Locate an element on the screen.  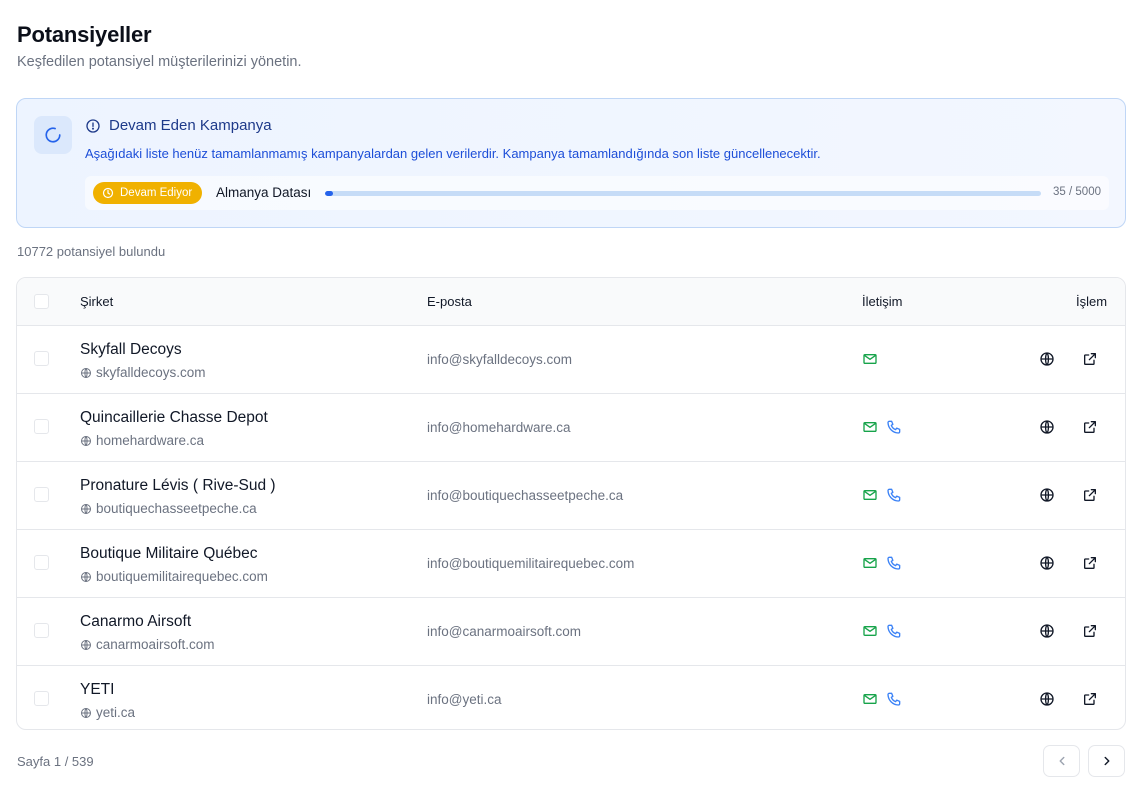
pagination-label: Sayfa 1 / 539 is located at coordinates (55, 761).